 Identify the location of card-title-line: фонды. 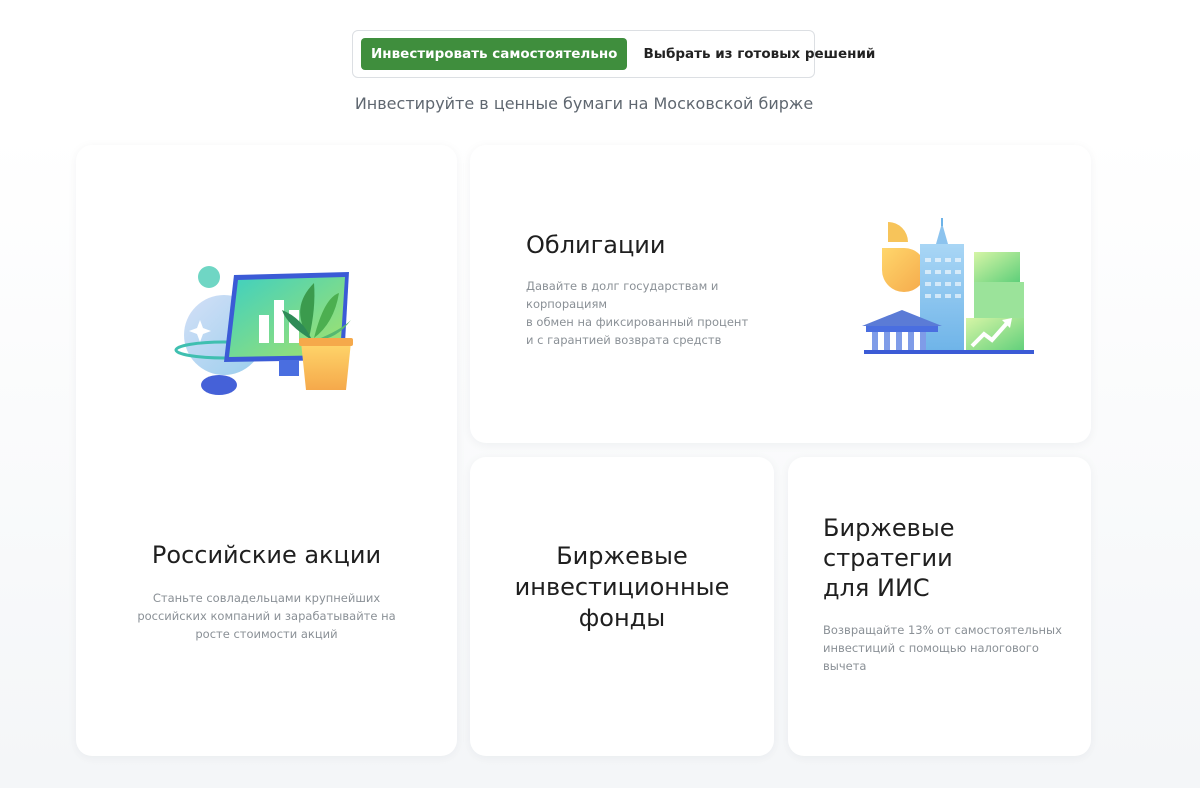
(622, 618).